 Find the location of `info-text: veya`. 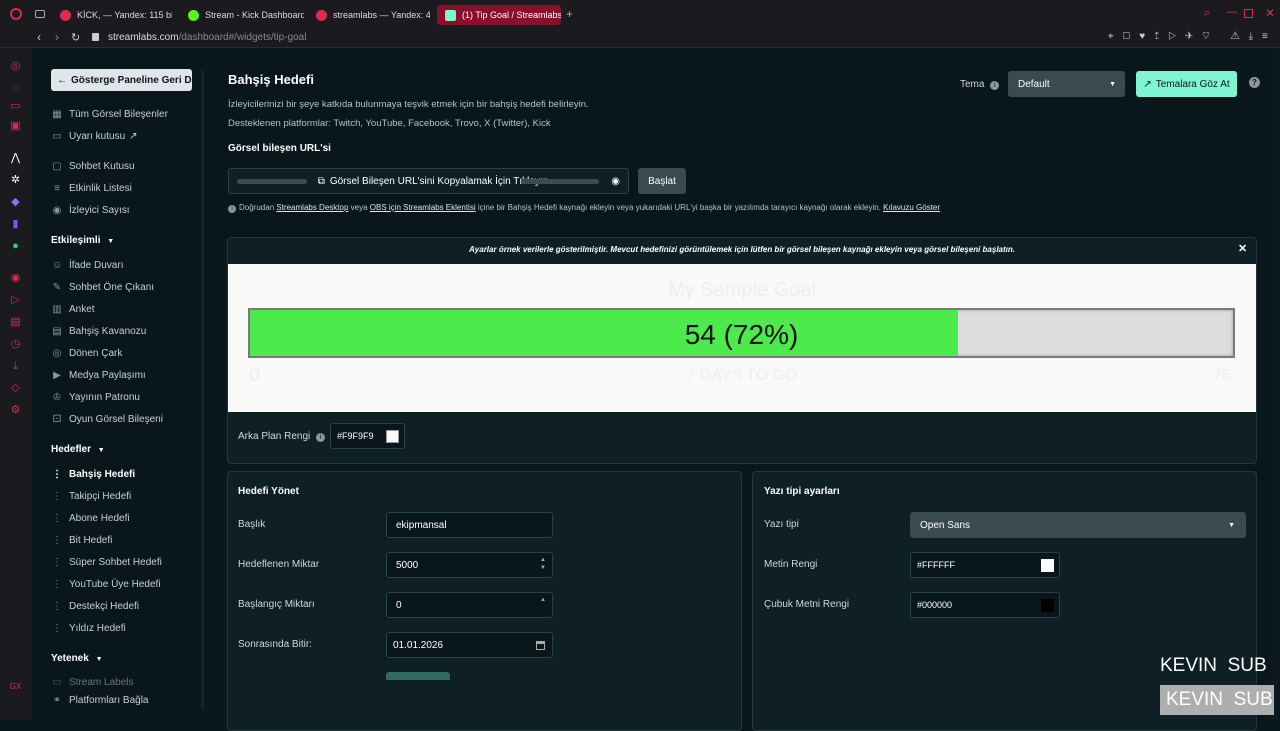

info-text: veya is located at coordinates (359, 207).